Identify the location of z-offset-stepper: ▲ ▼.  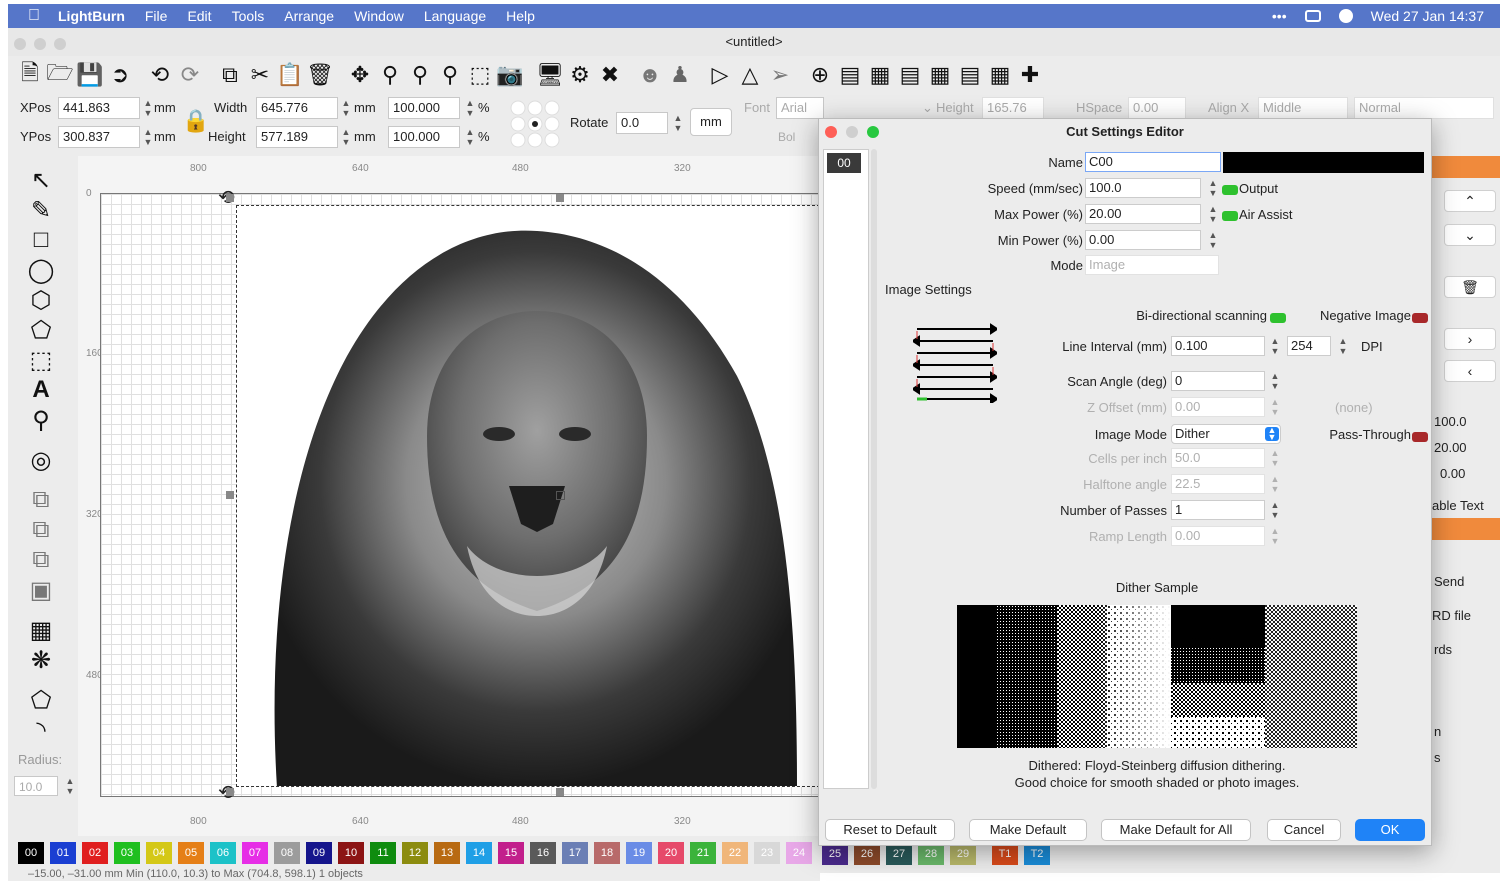
(1275, 407).